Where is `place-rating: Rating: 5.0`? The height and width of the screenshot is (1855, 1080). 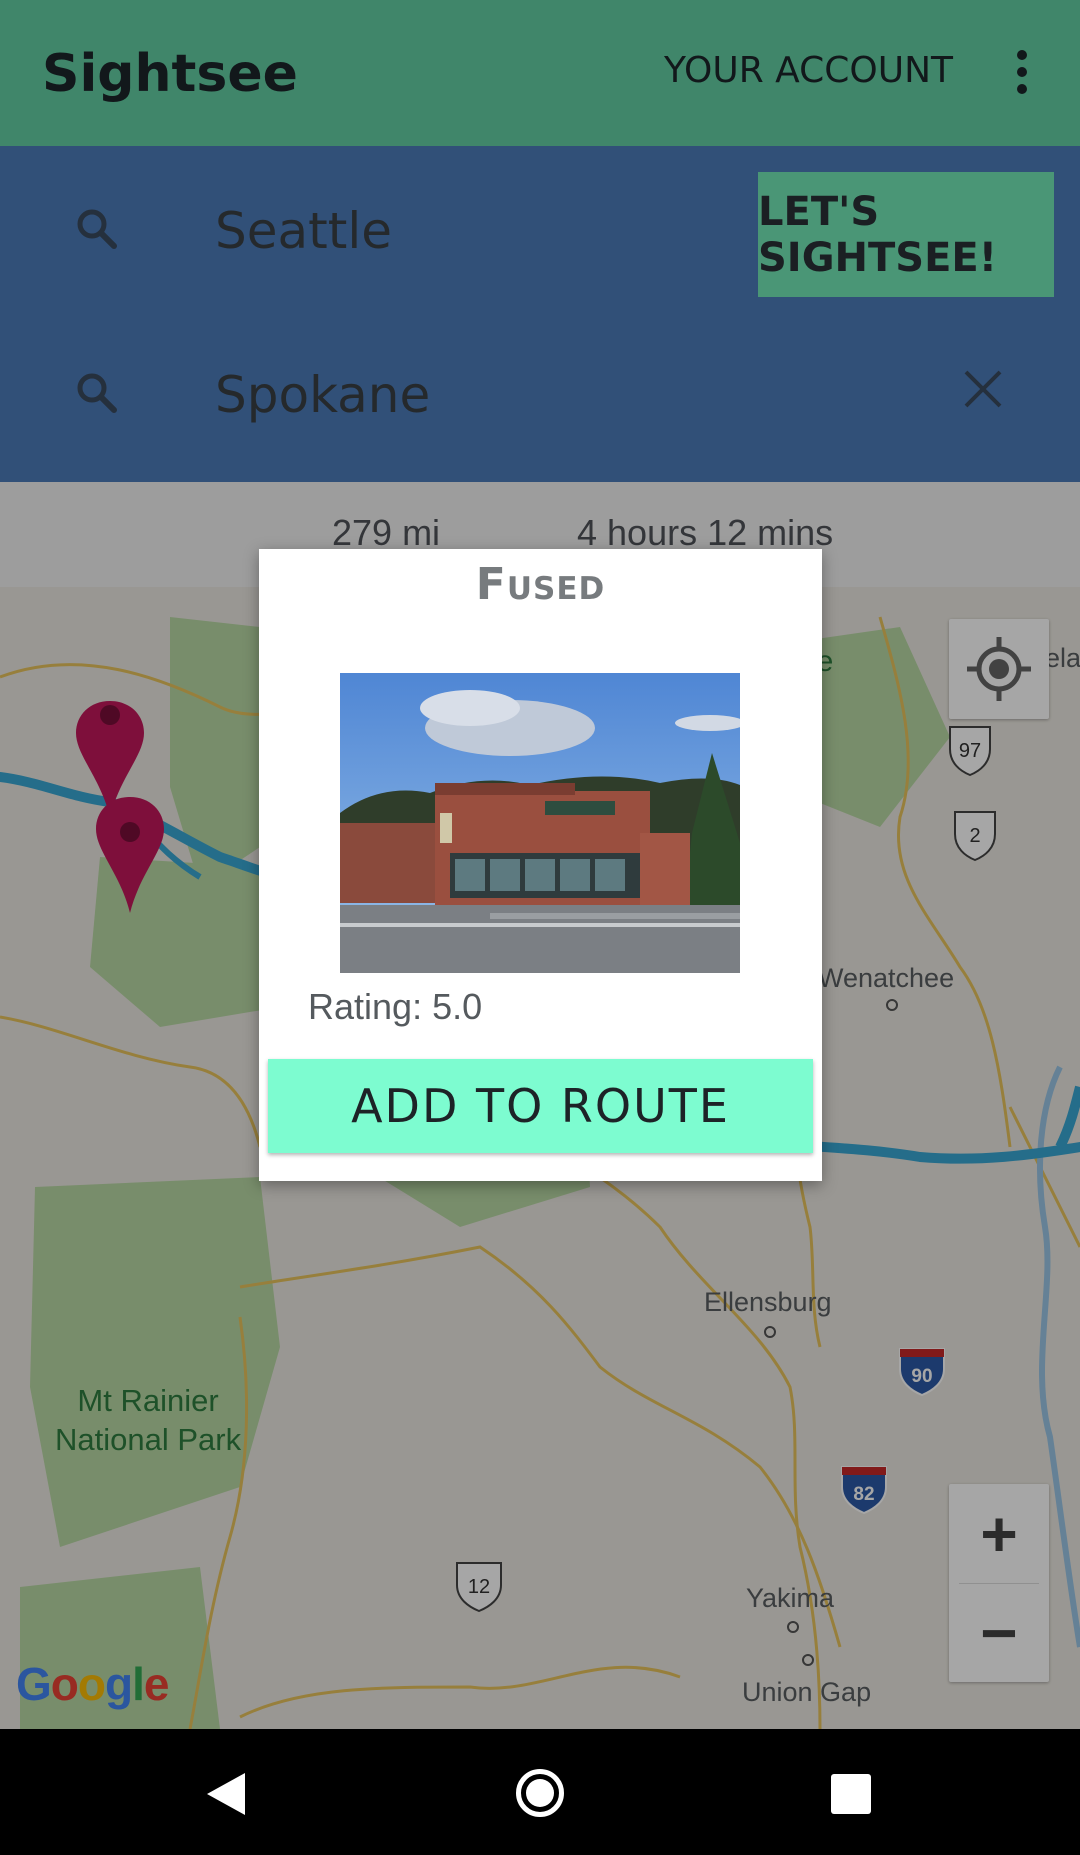 place-rating: Rating: 5.0 is located at coordinates (395, 1006).